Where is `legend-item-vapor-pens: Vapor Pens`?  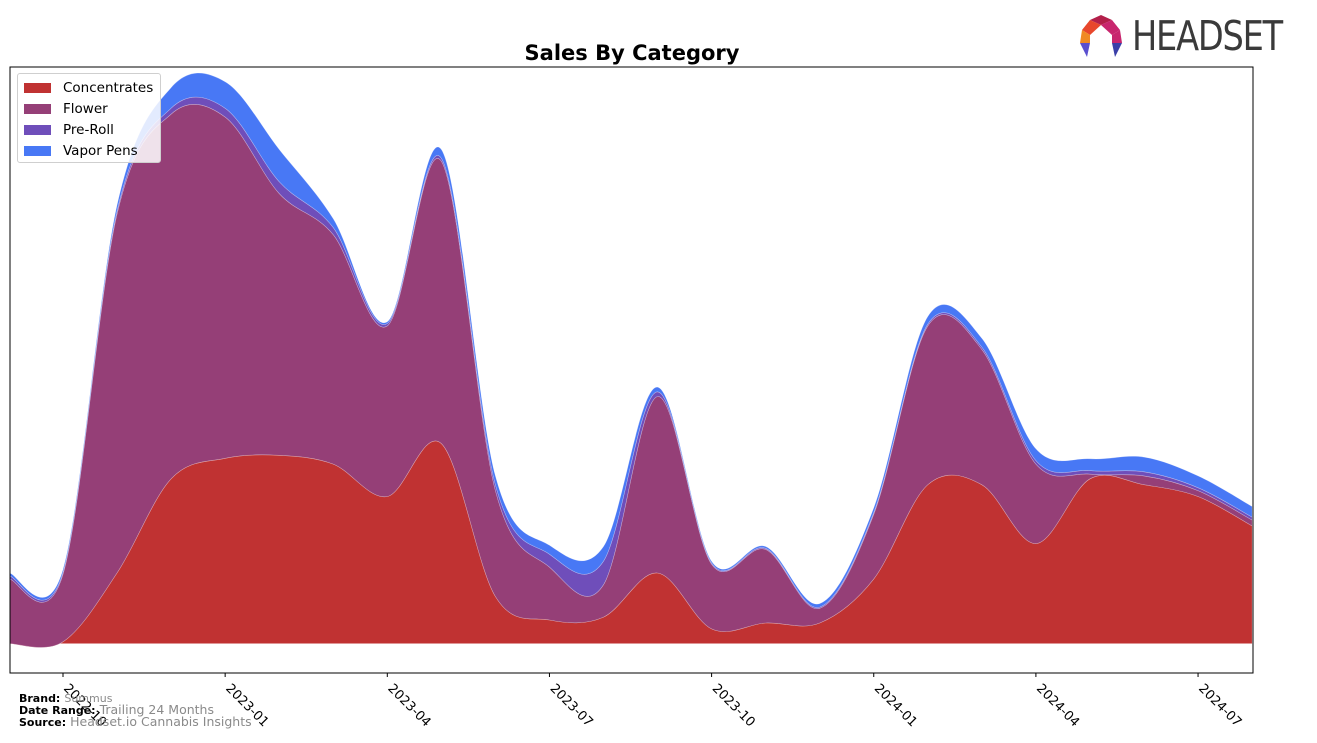 legend-item-vapor-pens: Vapor Pens is located at coordinates (81, 151).